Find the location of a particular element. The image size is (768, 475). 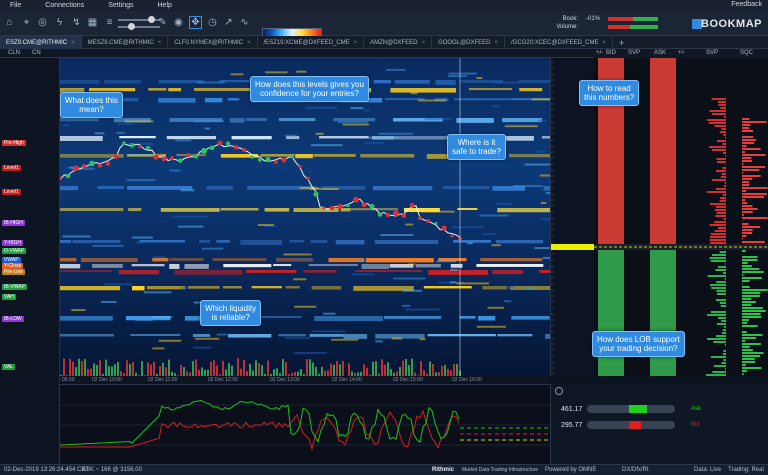

tab-label: MESZ9.CME@RITHMIC is located at coordinates (120, 42).